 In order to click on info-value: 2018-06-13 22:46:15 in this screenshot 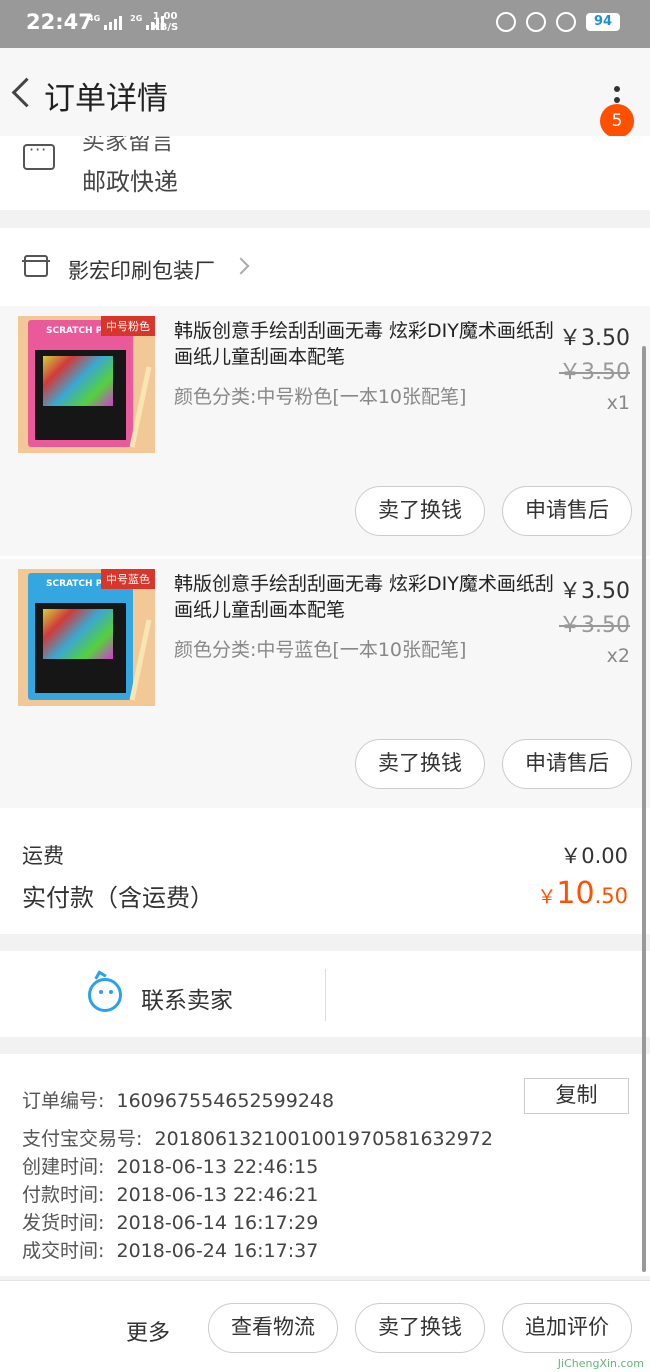, I will do `click(217, 1167)`.